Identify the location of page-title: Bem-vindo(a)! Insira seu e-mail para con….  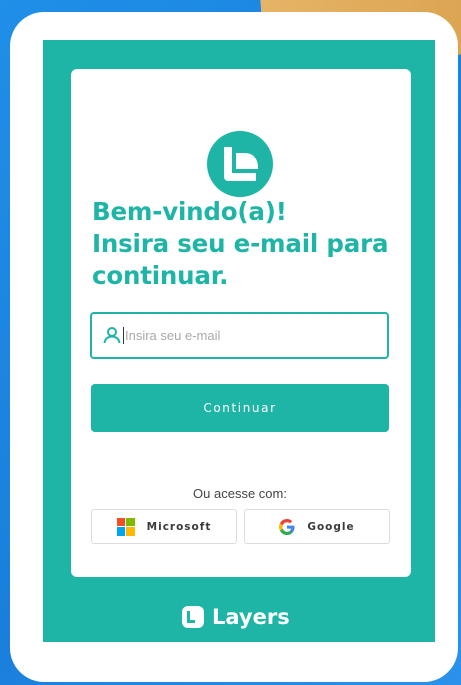
(247, 244).